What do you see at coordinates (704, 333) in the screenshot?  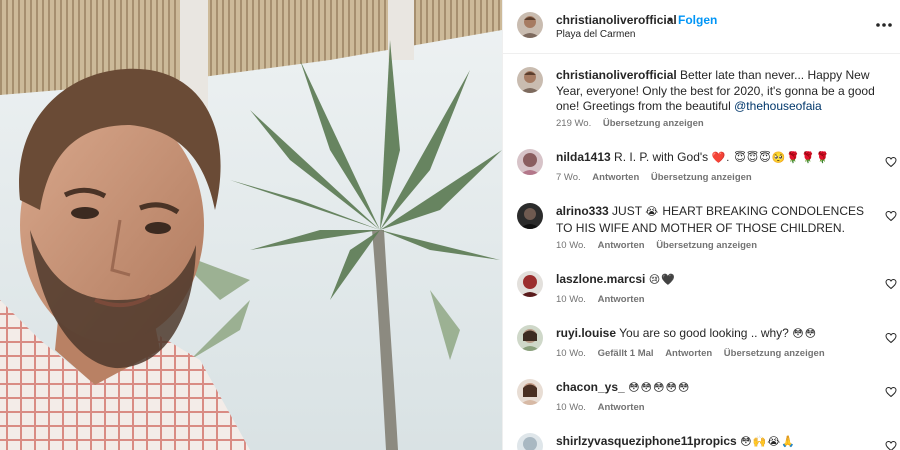 I see `comment-body: You are so good looking .. why?` at bounding box center [704, 333].